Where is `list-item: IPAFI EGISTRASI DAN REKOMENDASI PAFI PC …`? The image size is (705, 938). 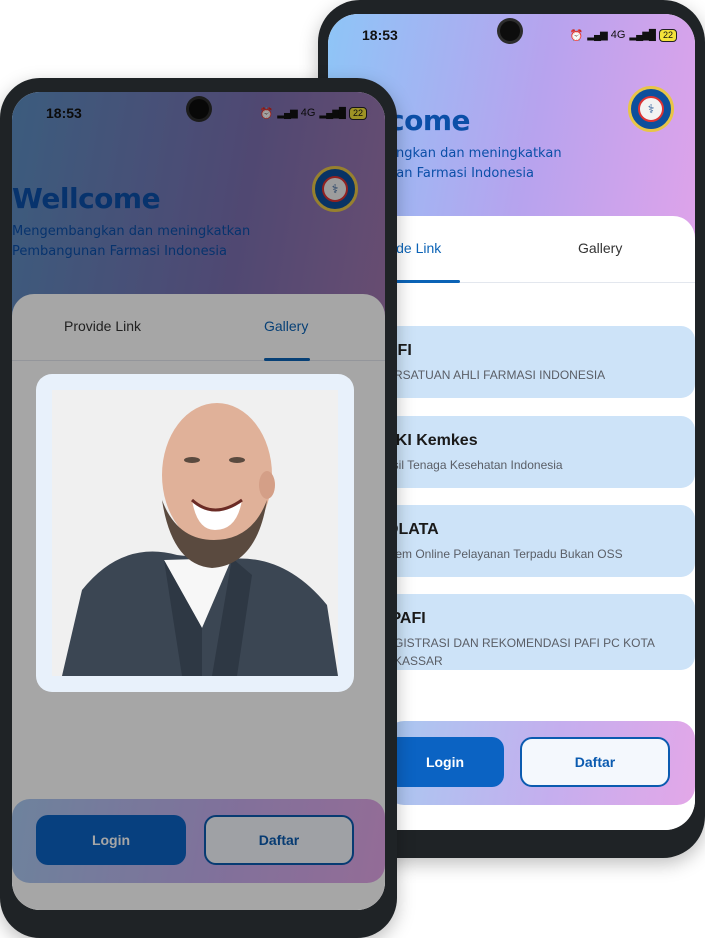
list-item: IPAFI EGISTRASI DAN REKOMENDASI PAFI PC … is located at coordinates (540, 632).